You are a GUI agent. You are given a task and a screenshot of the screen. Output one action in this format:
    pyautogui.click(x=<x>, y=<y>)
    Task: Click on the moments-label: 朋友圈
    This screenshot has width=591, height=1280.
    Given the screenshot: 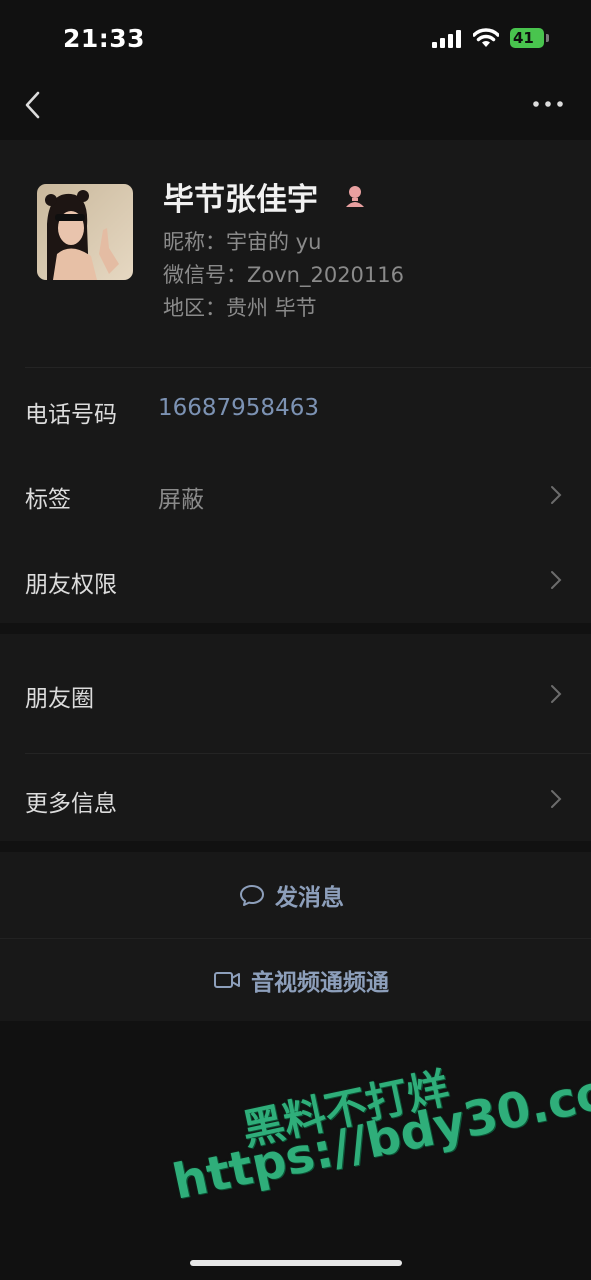 What is the action you would take?
    pyautogui.click(x=59, y=699)
    